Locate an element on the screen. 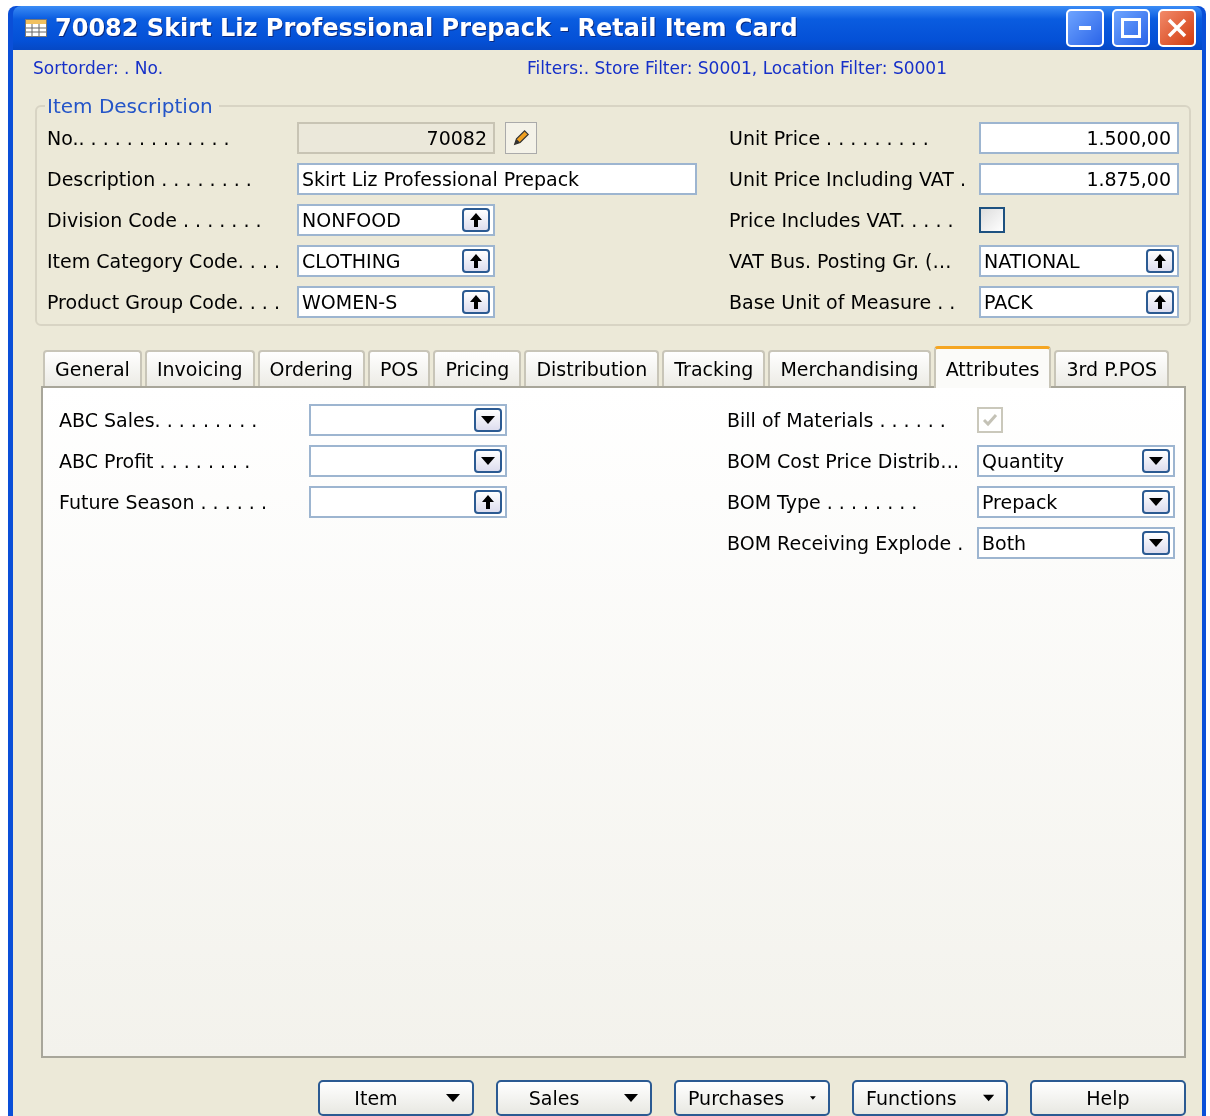  minimize-icon is located at coordinates (1085, 28).